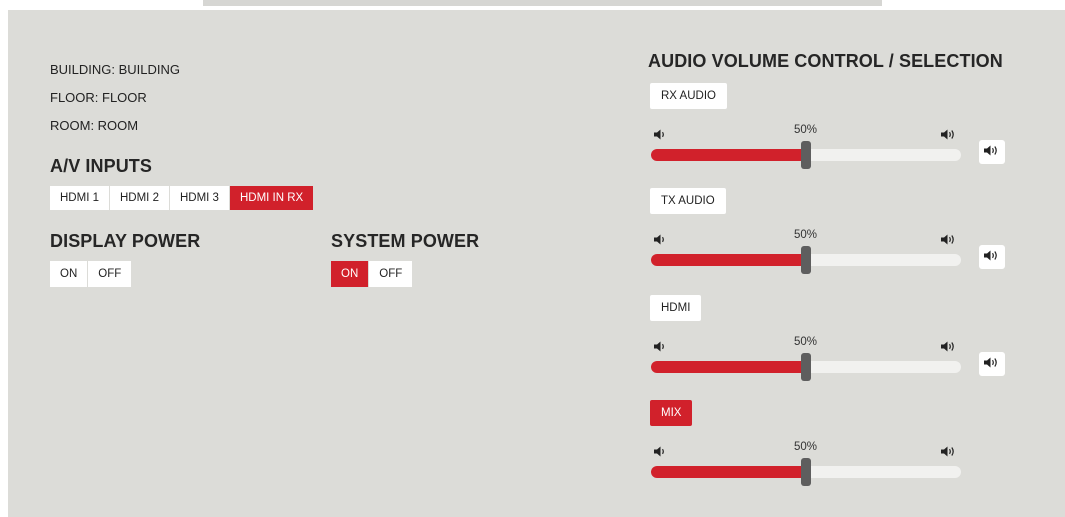  I want to click on volume-slider-tx-audio, so click(806, 260).